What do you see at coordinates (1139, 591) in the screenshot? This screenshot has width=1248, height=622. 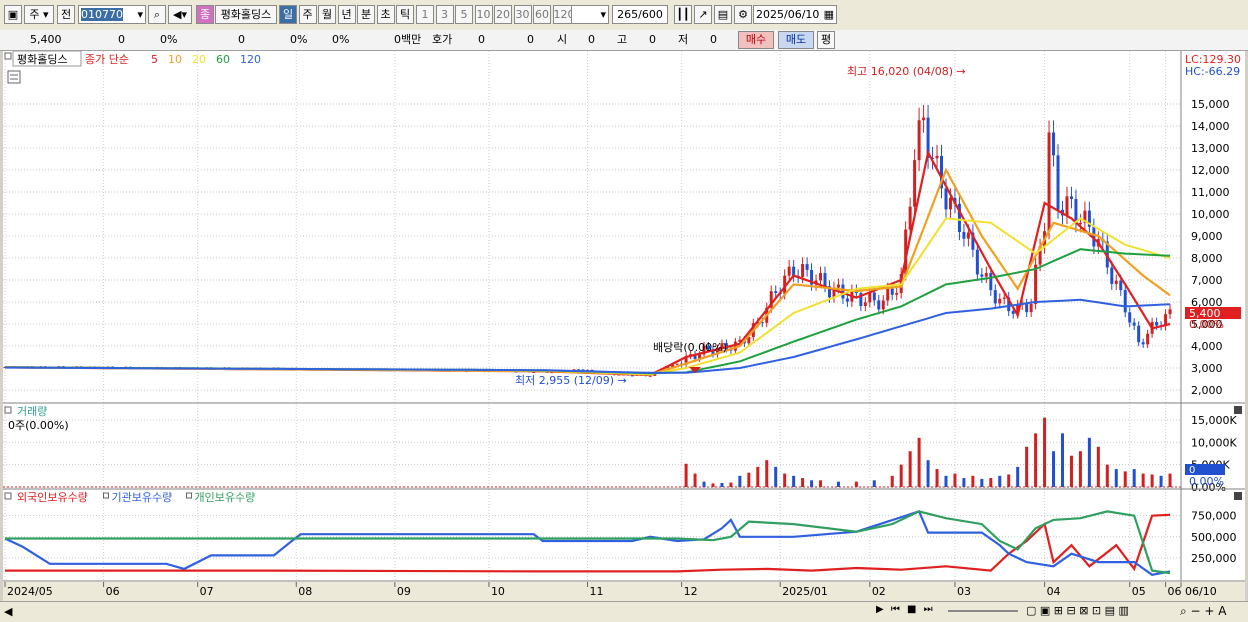 I see `x-tick-12: 05` at bounding box center [1139, 591].